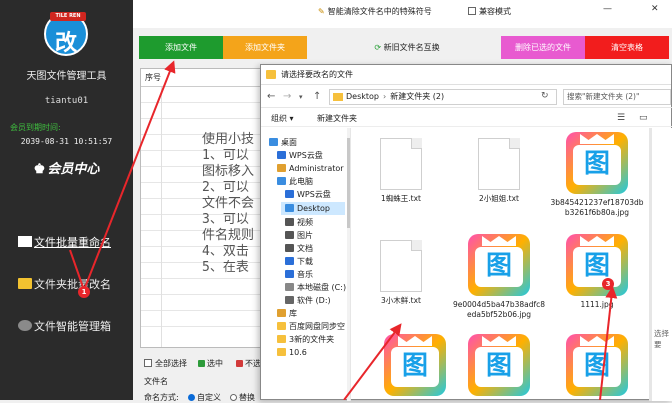 Image resolution: width=672 pixels, height=403 pixels. Describe the element at coordinates (299, 274) in the screenshot. I see `tree-item-music: 音乐` at that location.